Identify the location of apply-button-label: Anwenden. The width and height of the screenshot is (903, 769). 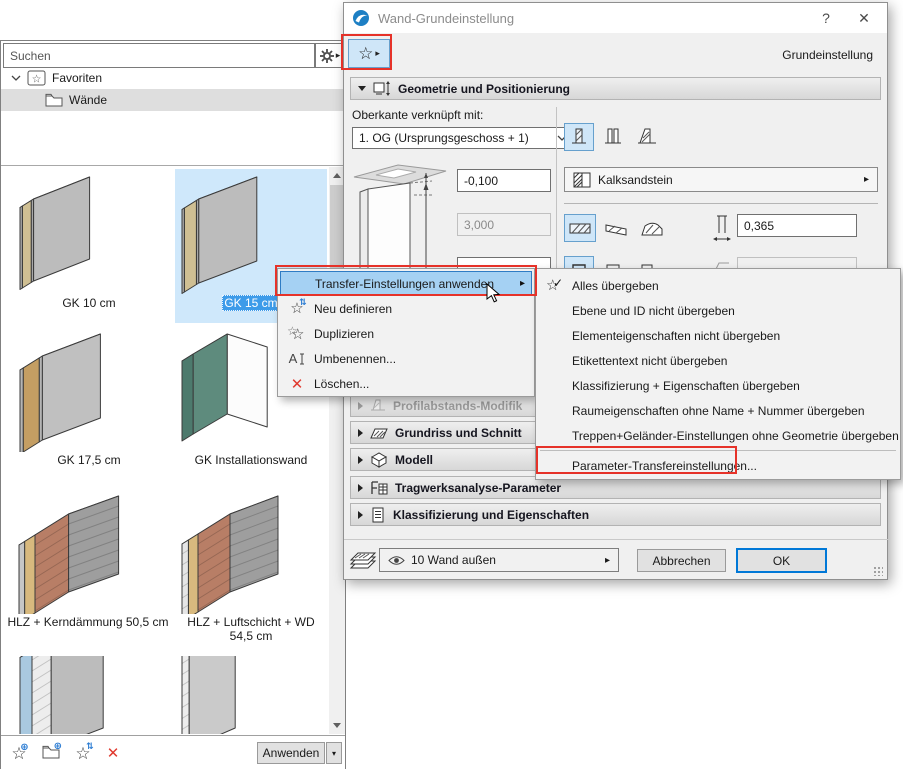
(291, 753).